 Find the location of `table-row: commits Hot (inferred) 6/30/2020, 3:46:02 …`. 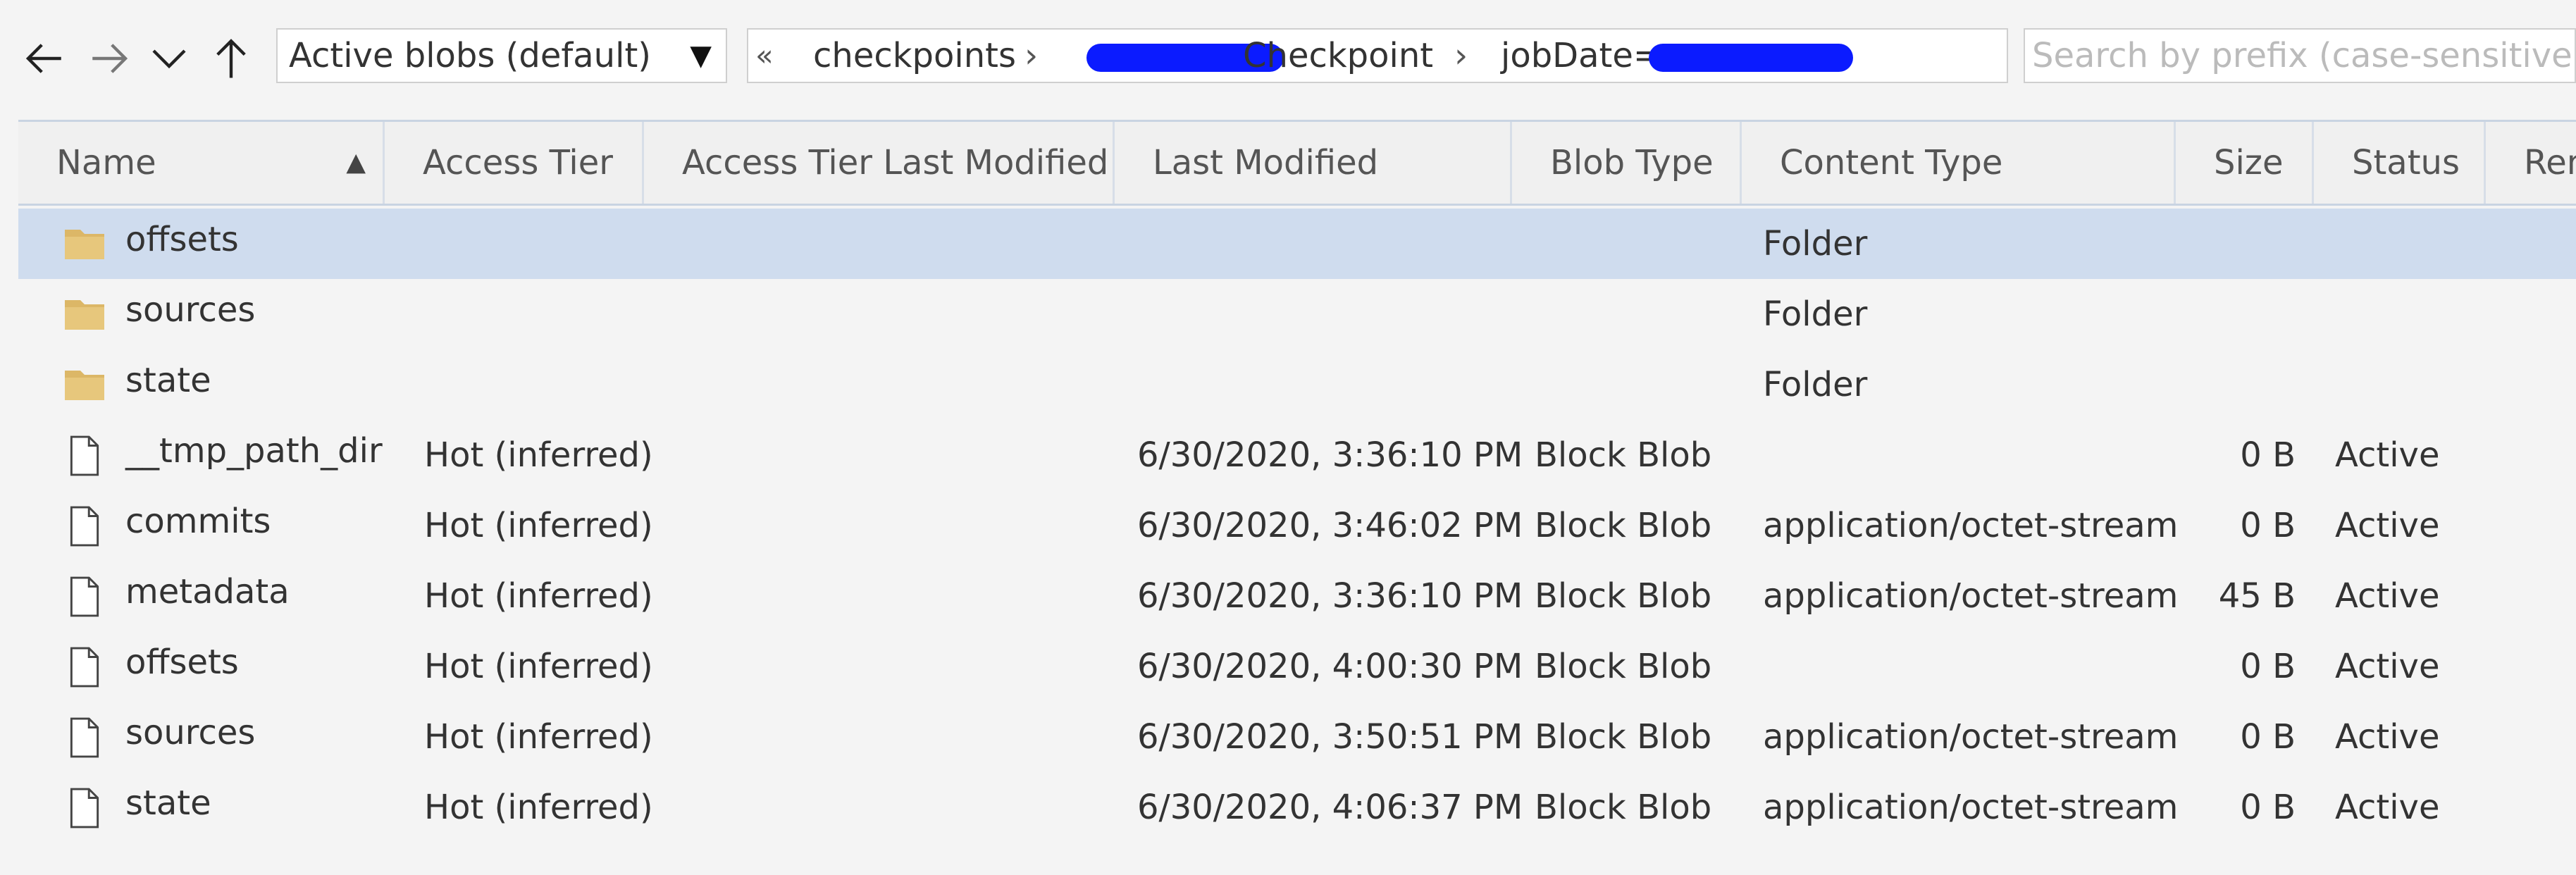

table-row: commits Hot (inferred) 6/30/2020, 3:46:02 … is located at coordinates (1297, 526).